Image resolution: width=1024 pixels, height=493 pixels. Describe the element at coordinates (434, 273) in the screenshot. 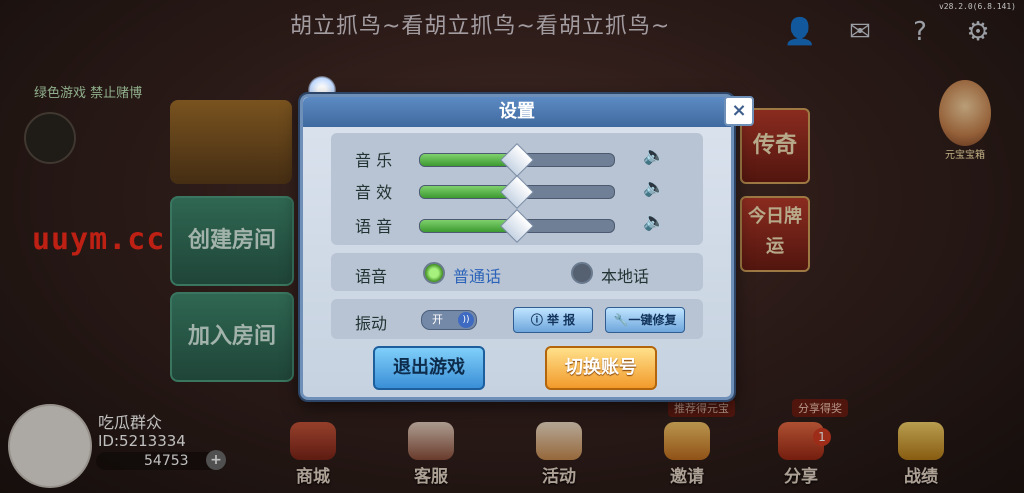

I see `mandarin-radio` at that location.